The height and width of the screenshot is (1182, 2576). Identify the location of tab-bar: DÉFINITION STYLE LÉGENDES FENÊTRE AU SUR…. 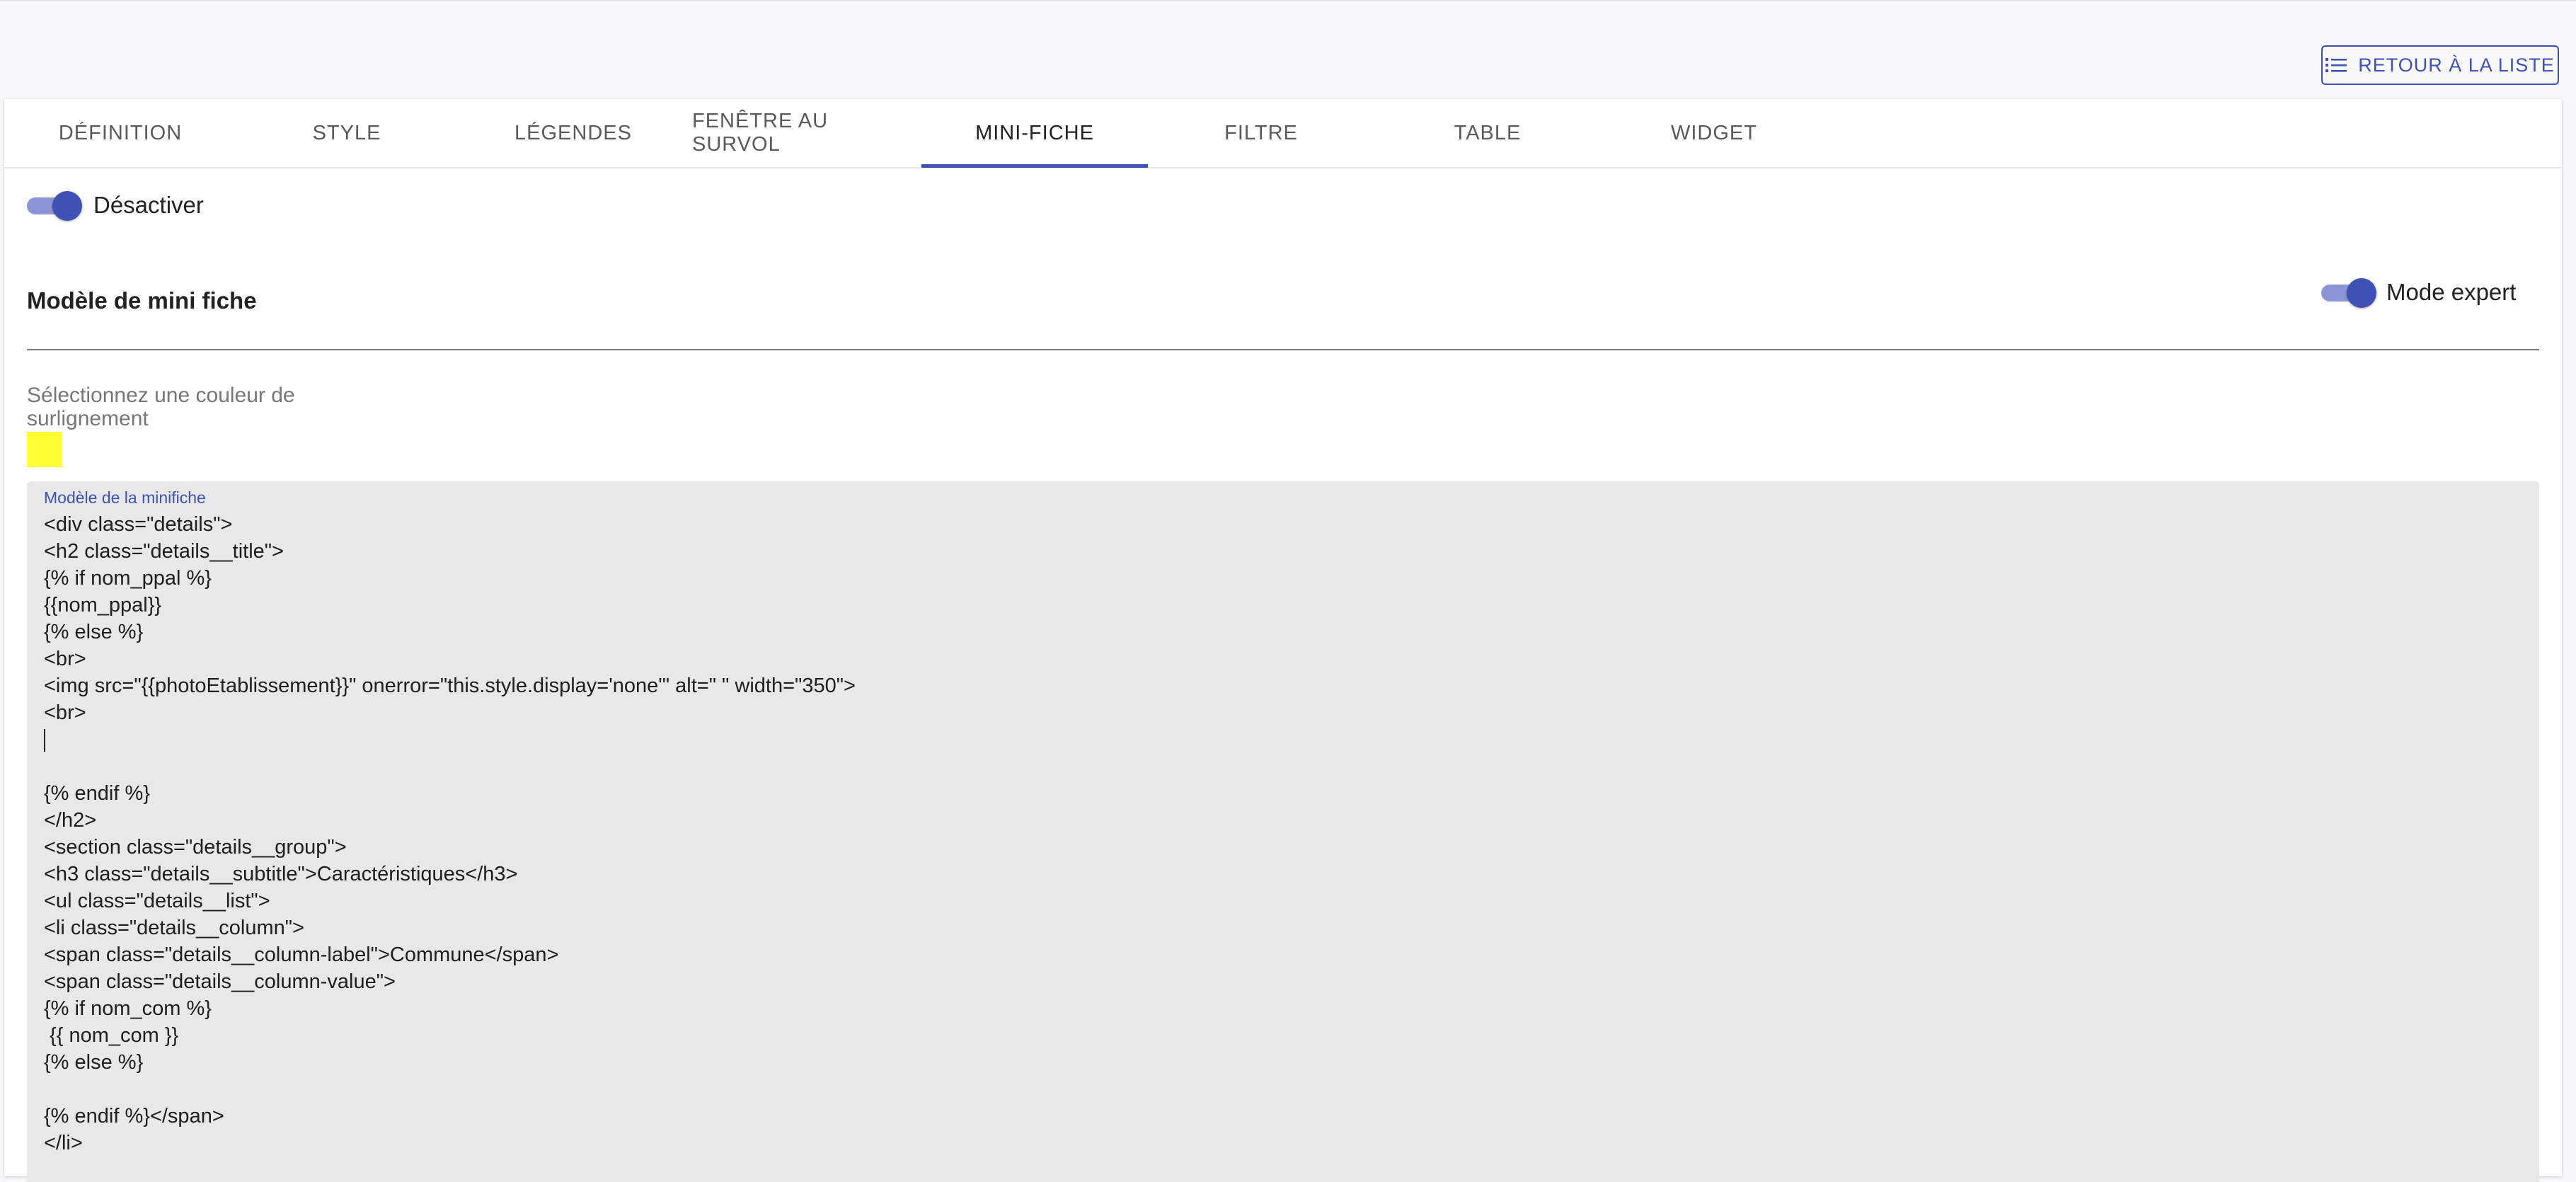
(1283, 133).